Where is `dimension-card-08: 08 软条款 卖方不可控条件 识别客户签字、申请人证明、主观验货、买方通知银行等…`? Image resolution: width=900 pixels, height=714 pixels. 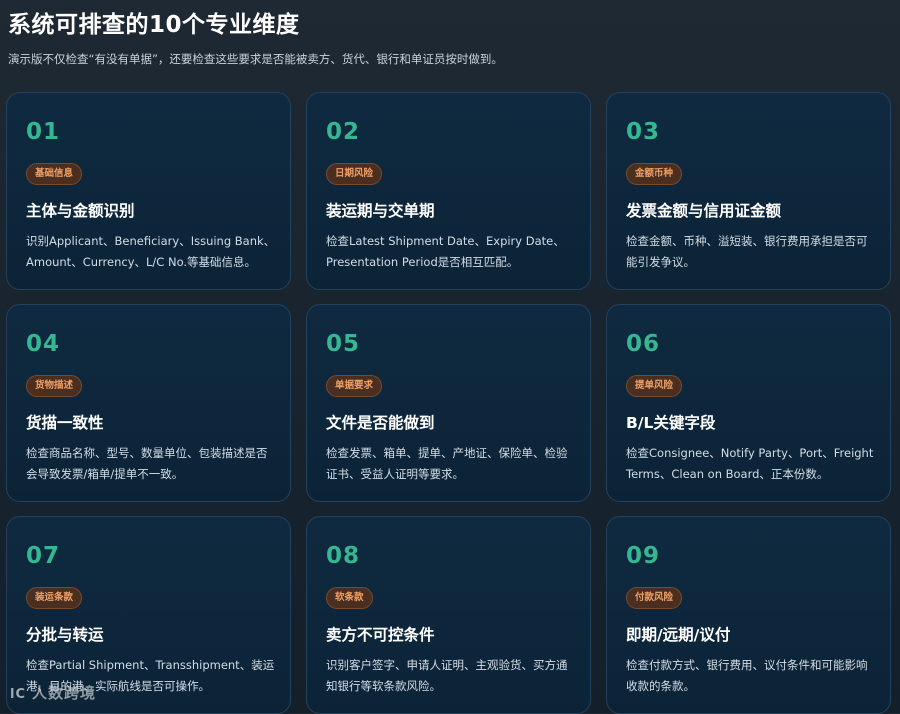
dimension-card-08: 08 软条款 卖方不可控条件 识别客户签字、申请人证明、主观验货、买方通知银行等… is located at coordinates (448, 615).